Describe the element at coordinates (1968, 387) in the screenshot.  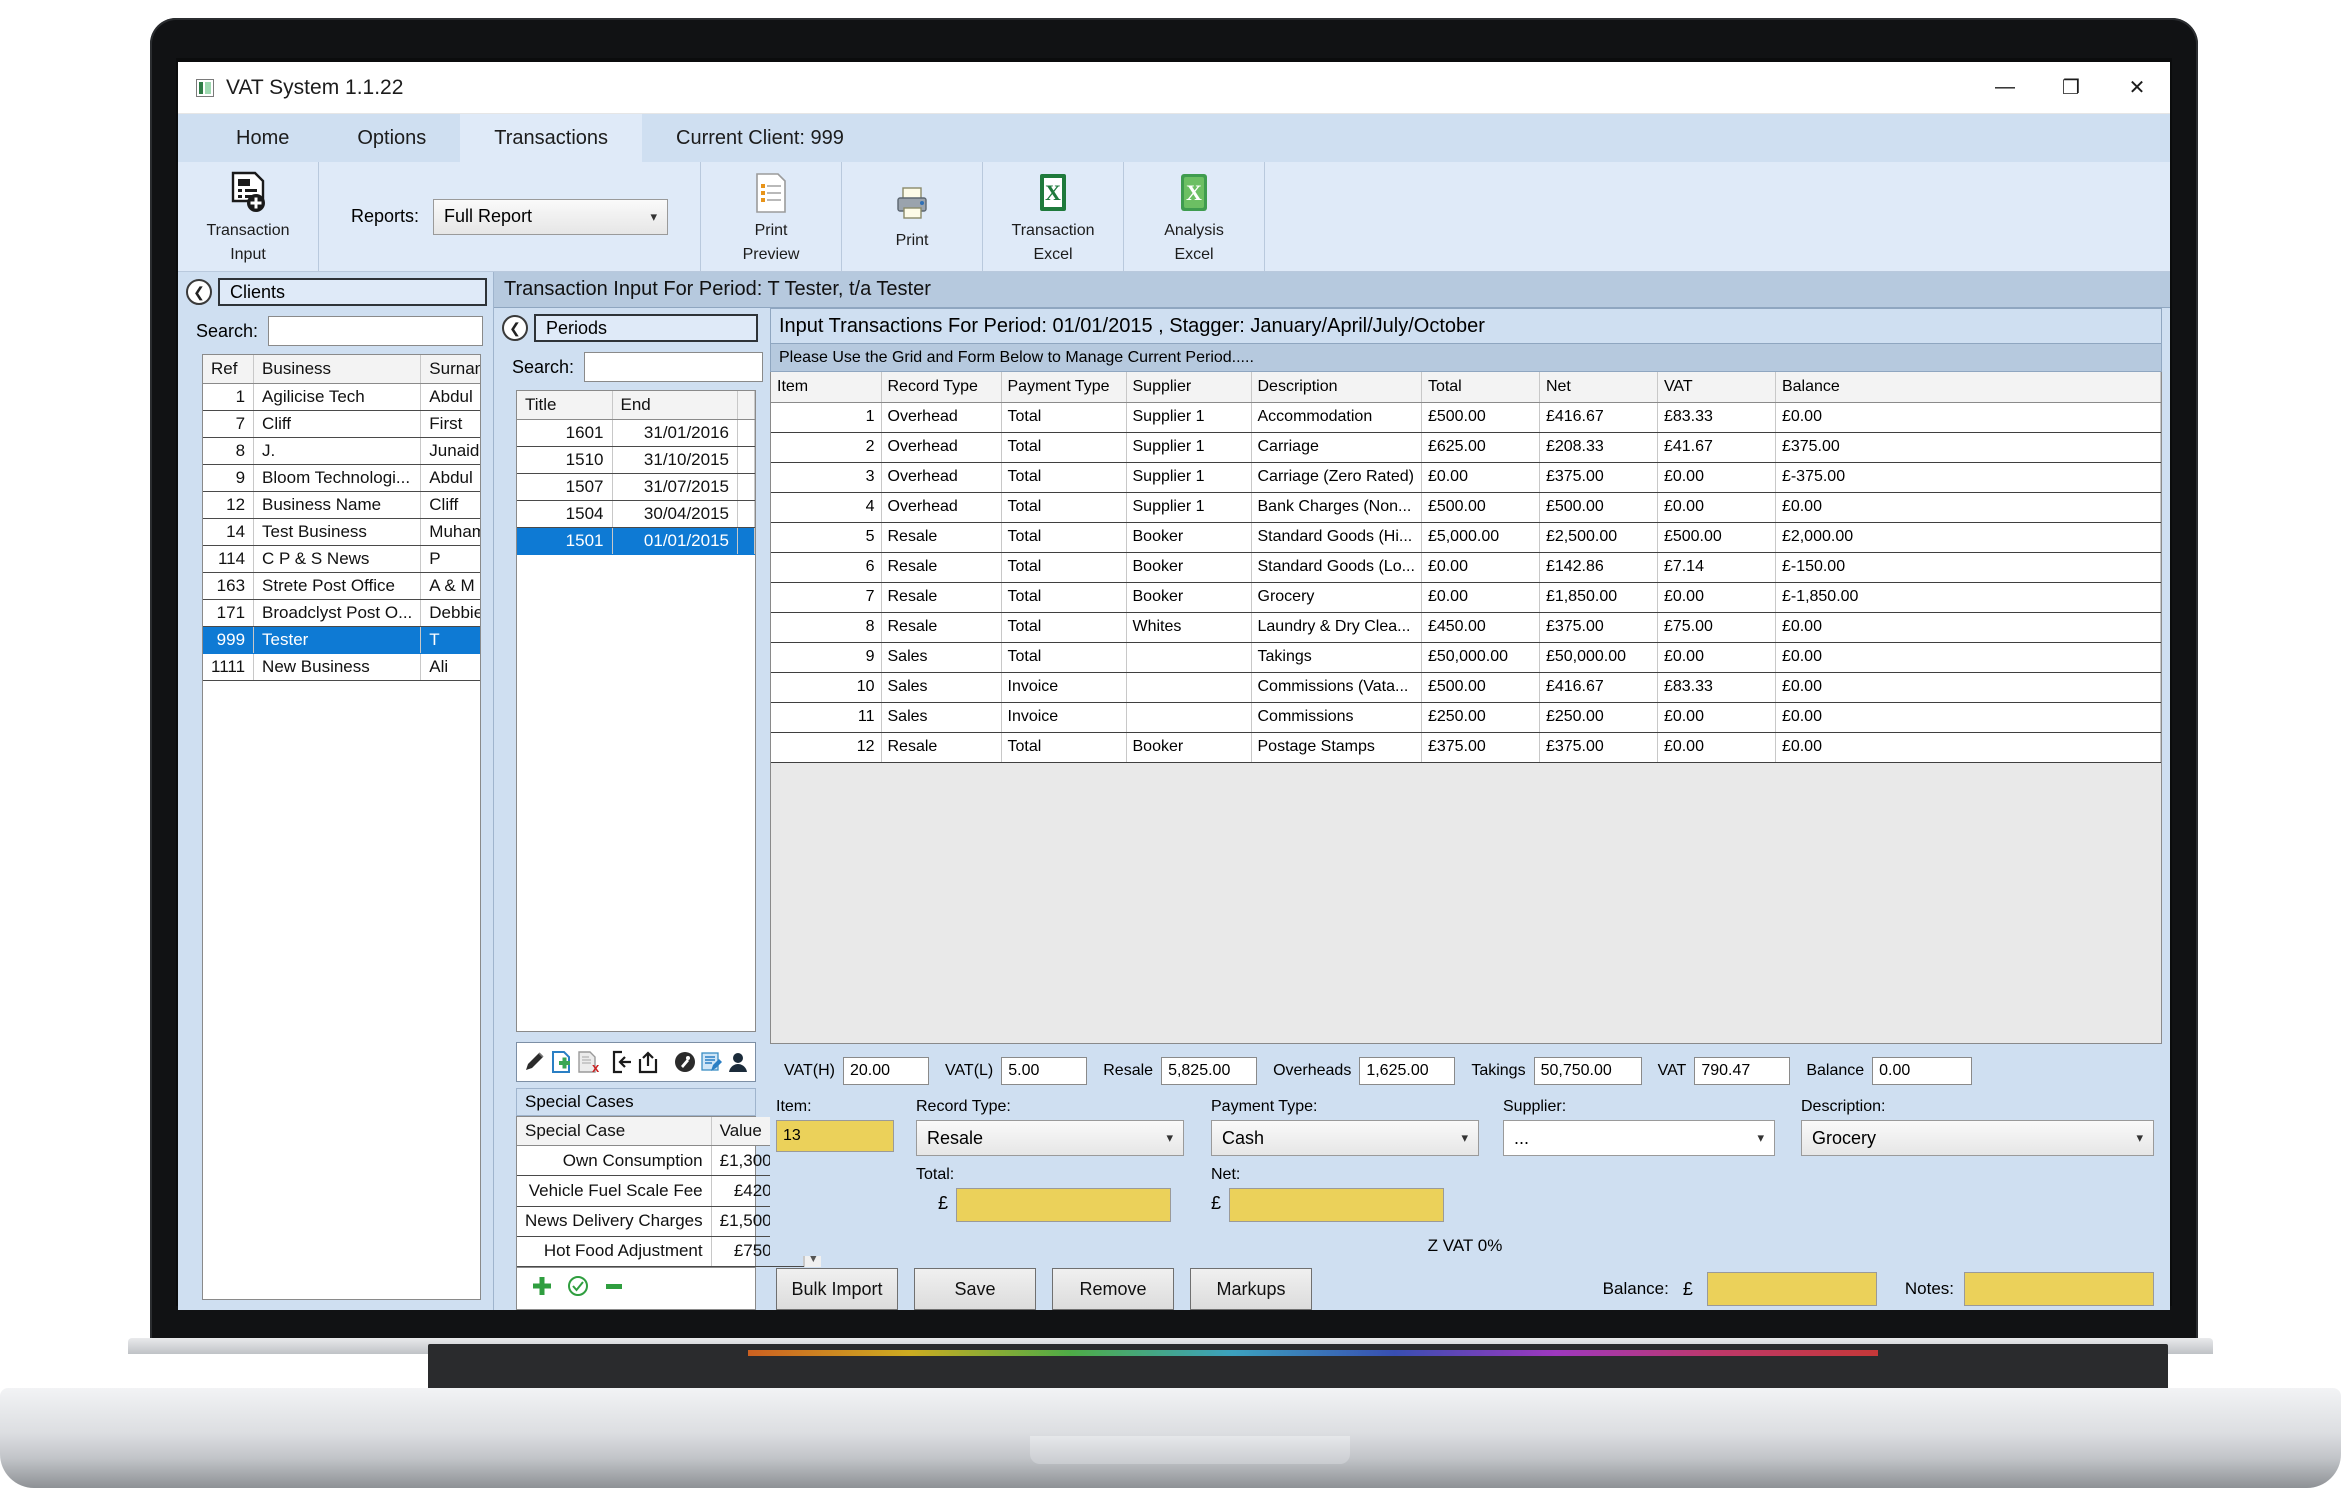
I see `column-balance: Balance` at that location.